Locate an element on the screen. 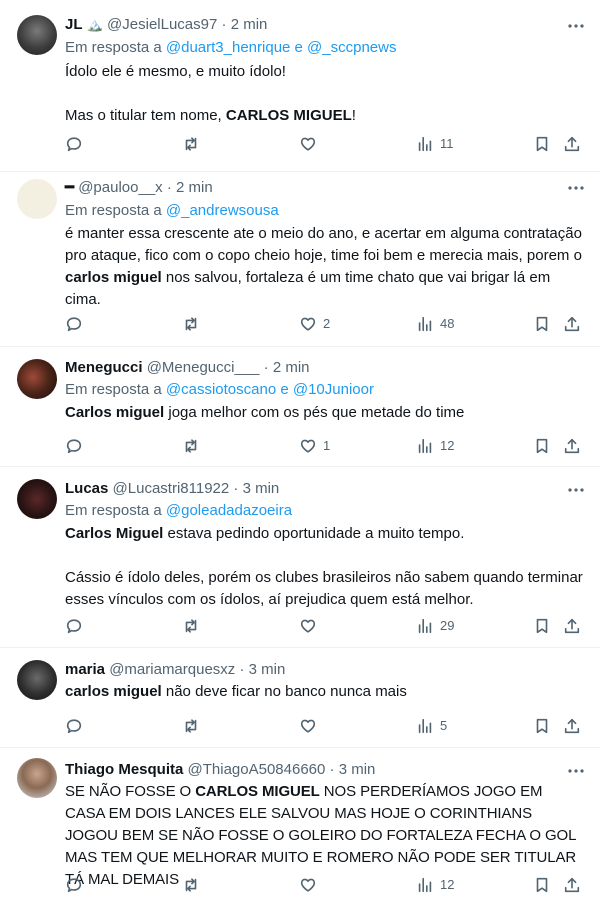  display-name: ━ is located at coordinates (69, 187).